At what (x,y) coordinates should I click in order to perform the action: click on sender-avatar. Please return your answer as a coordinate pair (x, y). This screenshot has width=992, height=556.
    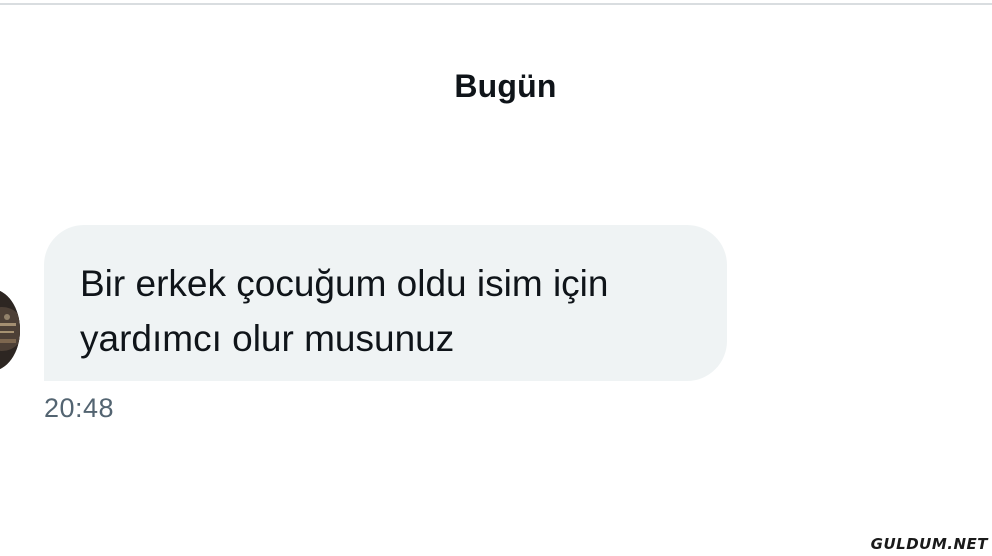
    Looking at the image, I should click on (10, 330).